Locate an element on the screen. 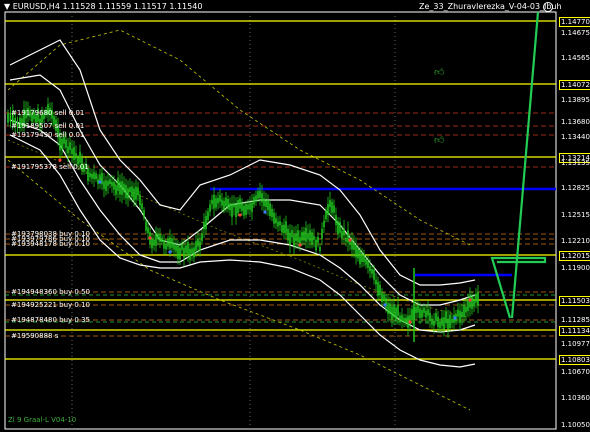 Image resolution: width=590 pixels, height=432 pixels. indicator-footer: Zi 9 Graal-L V04-10 is located at coordinates (42, 420).